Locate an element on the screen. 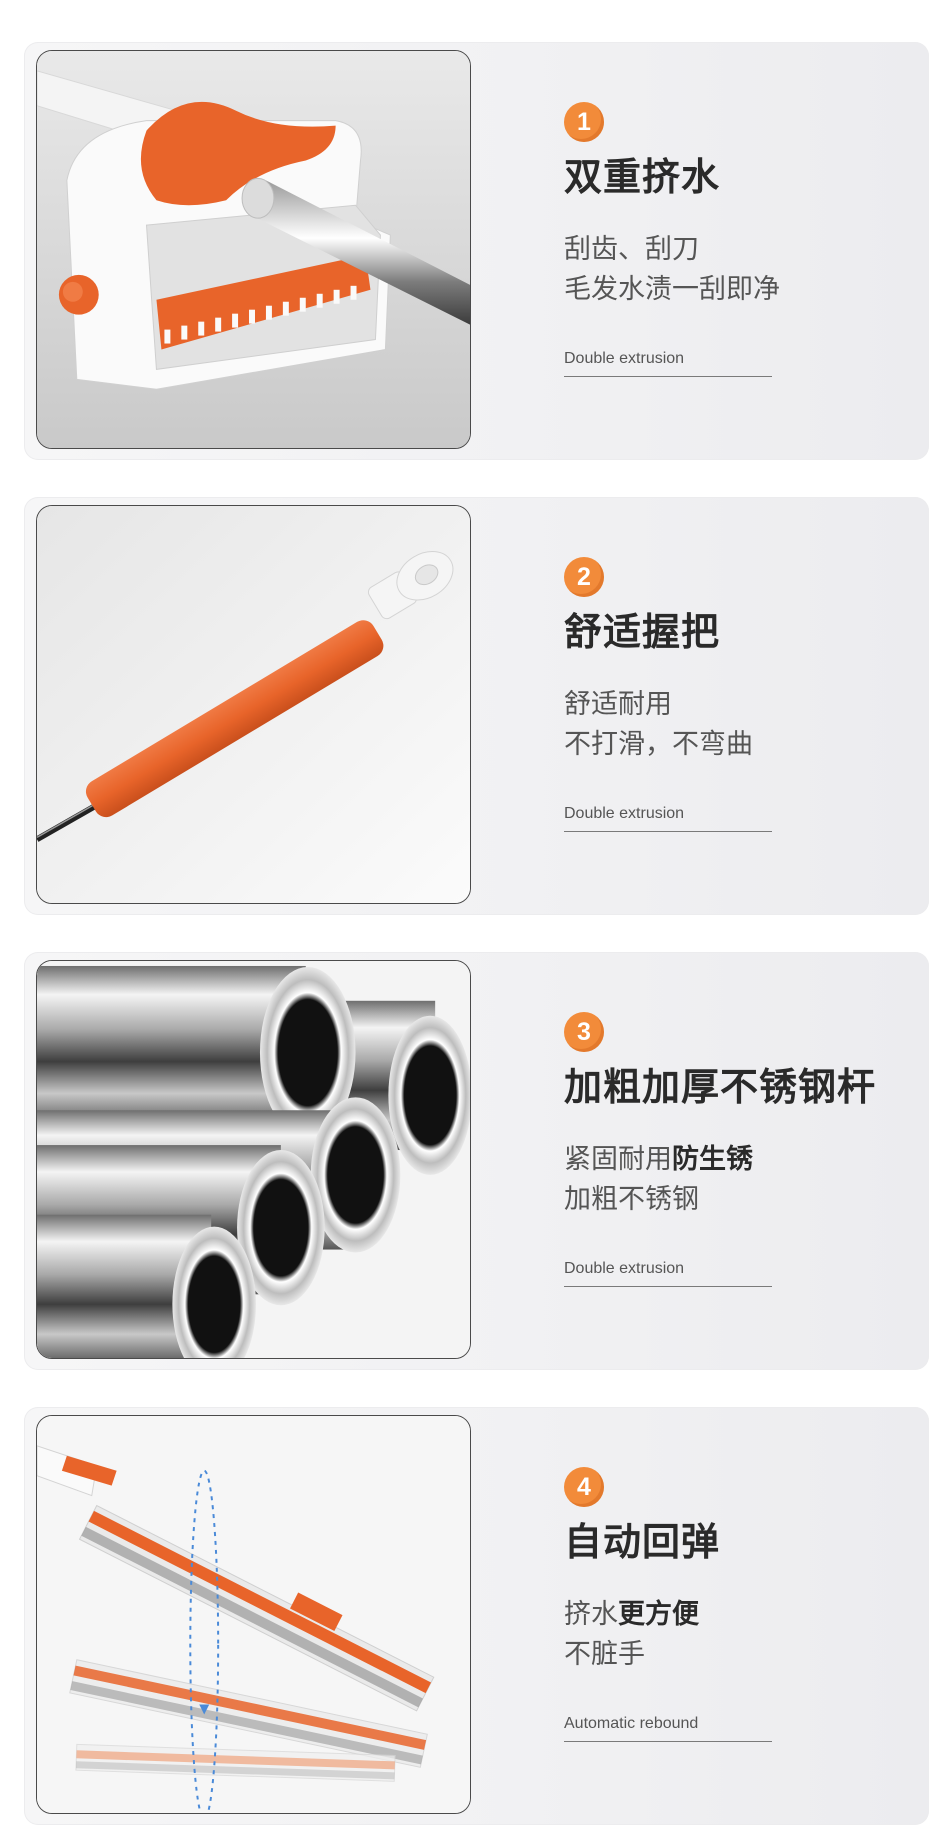 The image size is (950, 1826). description-line-2: 加粗不锈钢 is located at coordinates (631, 1199).